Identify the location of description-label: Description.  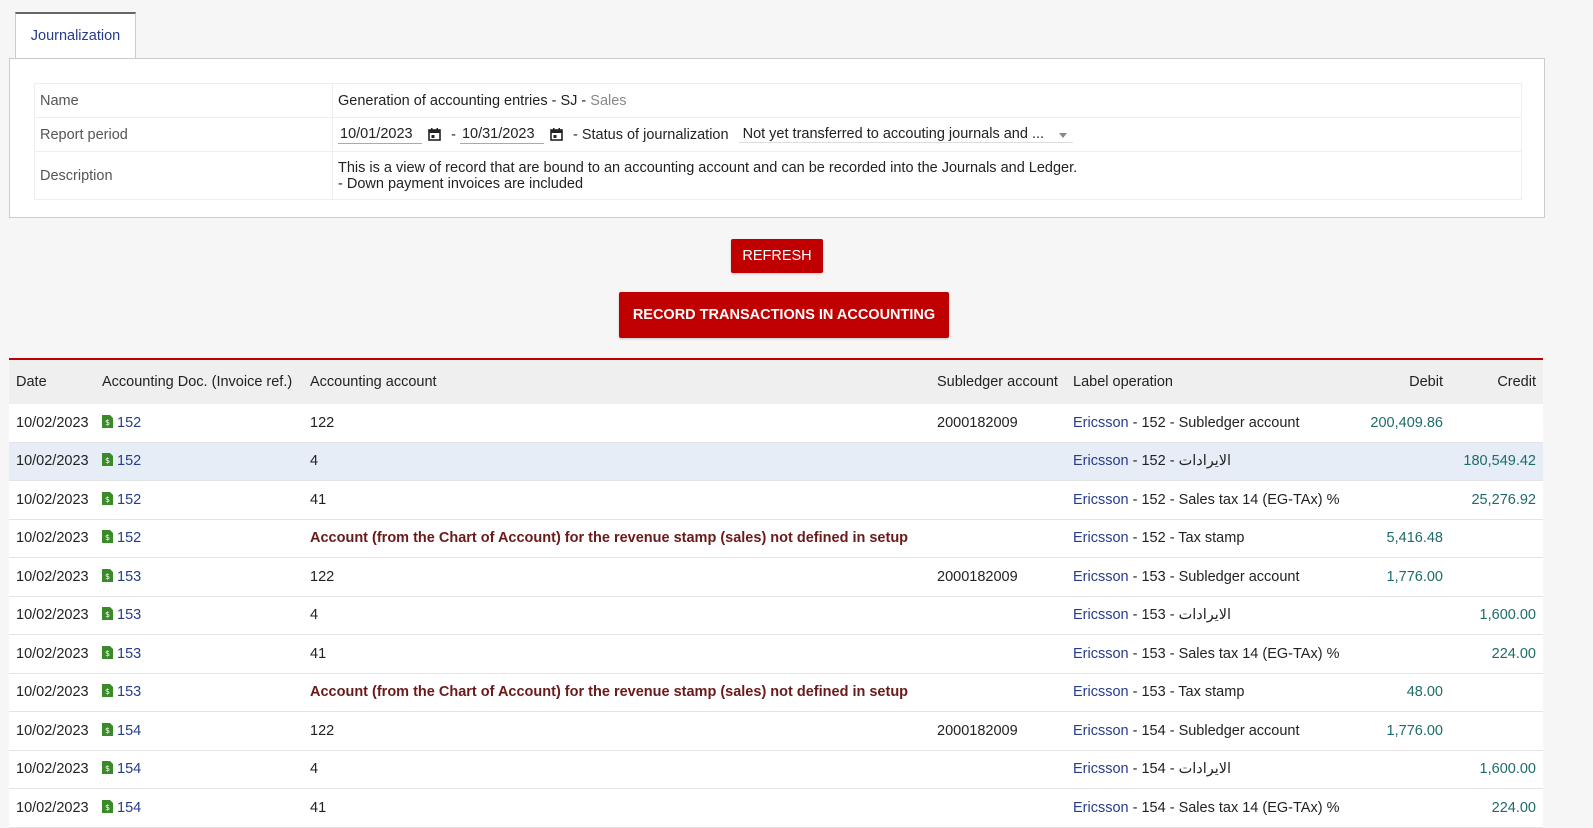
(183, 175).